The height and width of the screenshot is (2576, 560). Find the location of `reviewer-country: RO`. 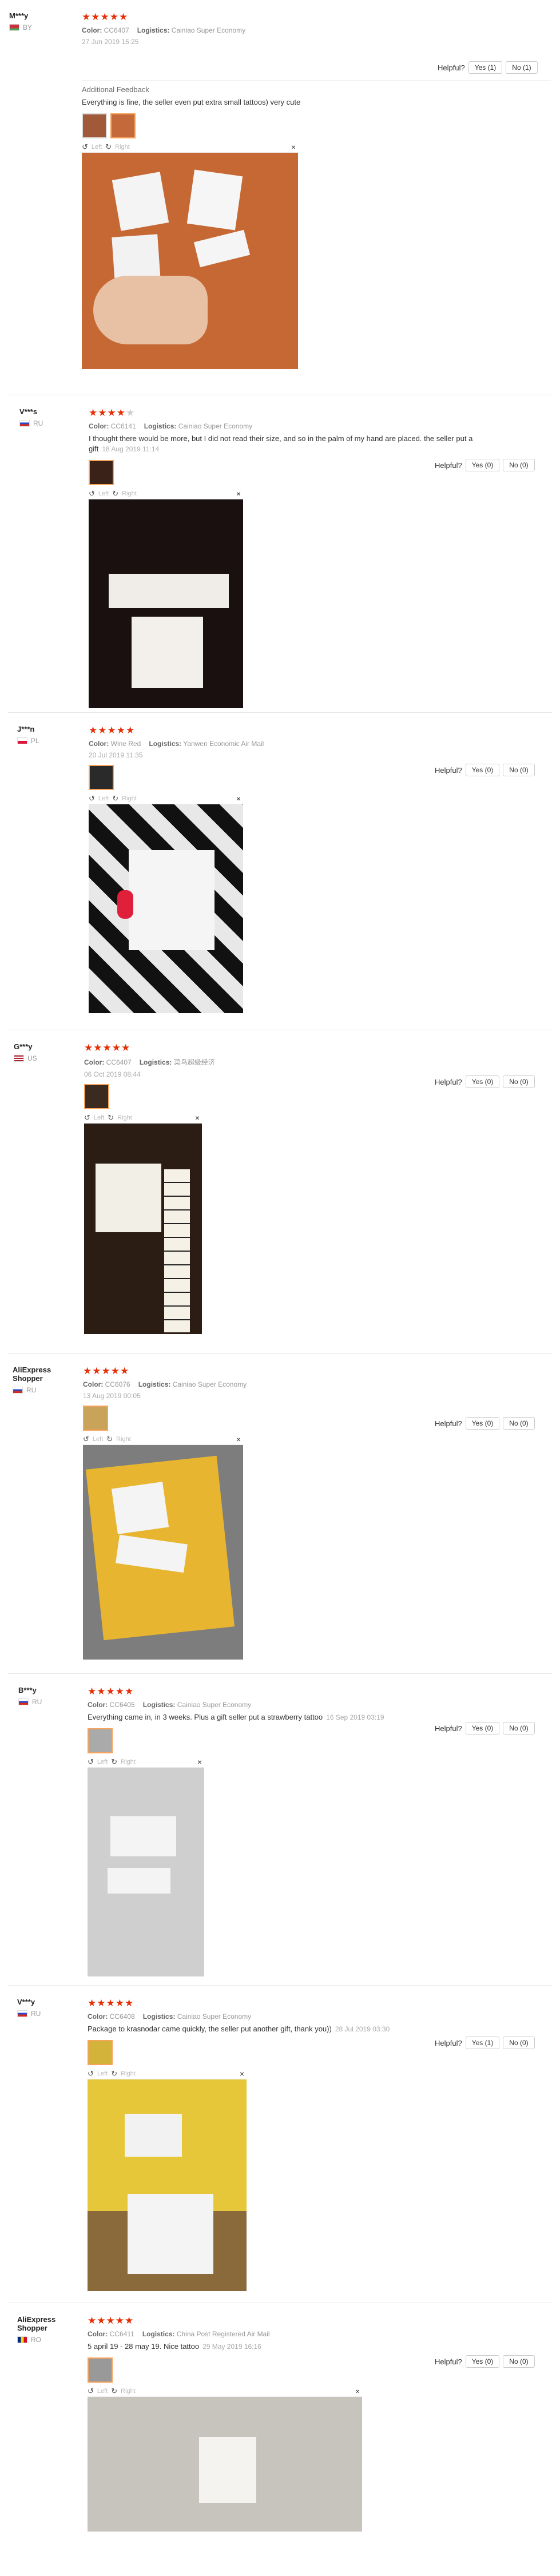

reviewer-country: RO is located at coordinates (52, 2340).